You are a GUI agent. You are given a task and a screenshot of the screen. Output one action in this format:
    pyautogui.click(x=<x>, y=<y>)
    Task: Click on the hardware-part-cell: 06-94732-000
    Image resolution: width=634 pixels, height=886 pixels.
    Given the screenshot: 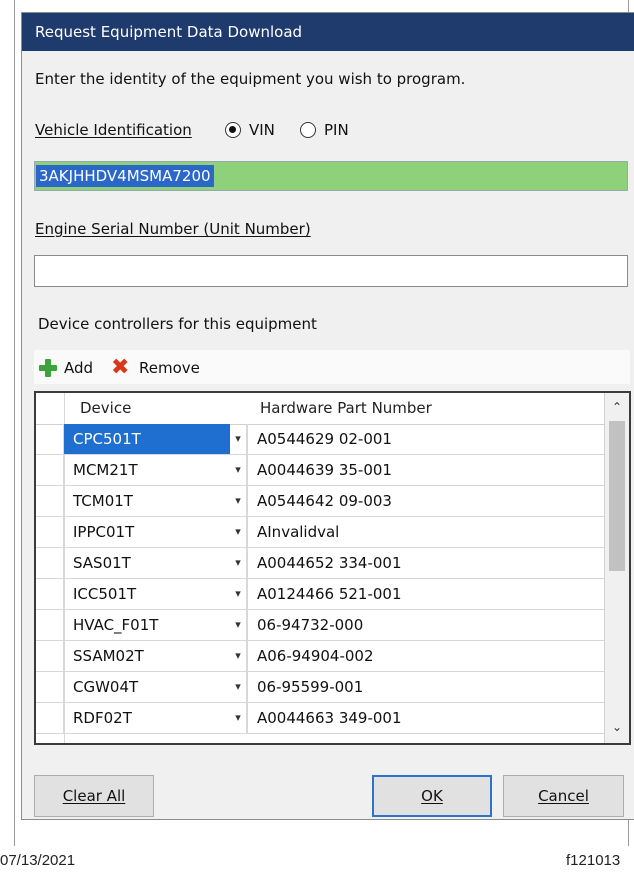 What is the action you would take?
    pyautogui.click(x=425, y=625)
    